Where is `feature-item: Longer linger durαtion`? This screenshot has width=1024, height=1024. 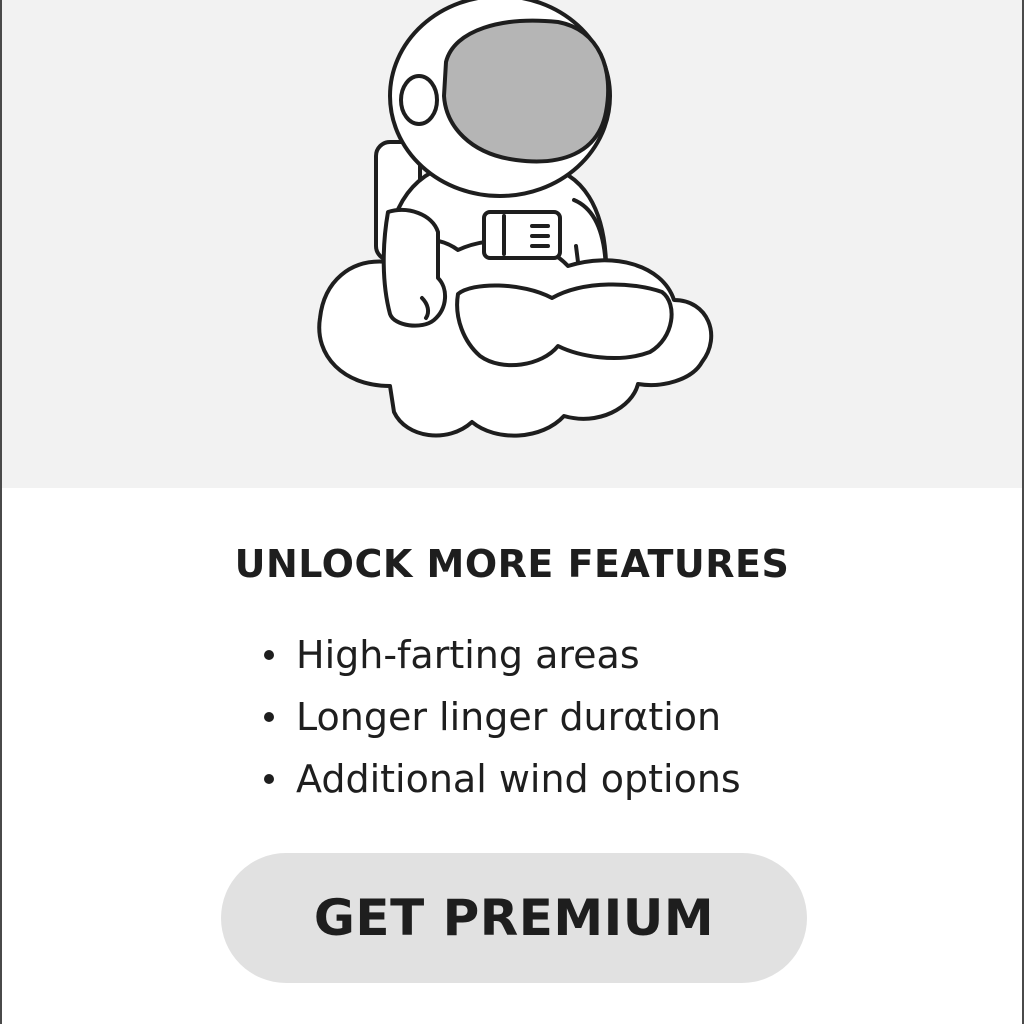
feature-item: Longer linger durαtion is located at coordinates (502, 717).